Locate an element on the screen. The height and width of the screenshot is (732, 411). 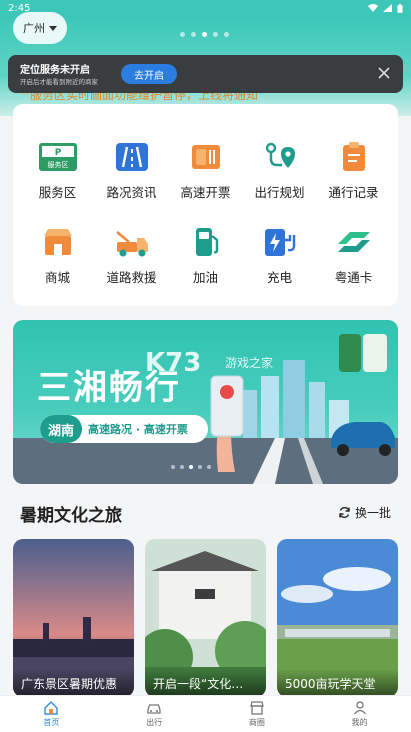
yuetong-card-icon is located at coordinates (354, 242).